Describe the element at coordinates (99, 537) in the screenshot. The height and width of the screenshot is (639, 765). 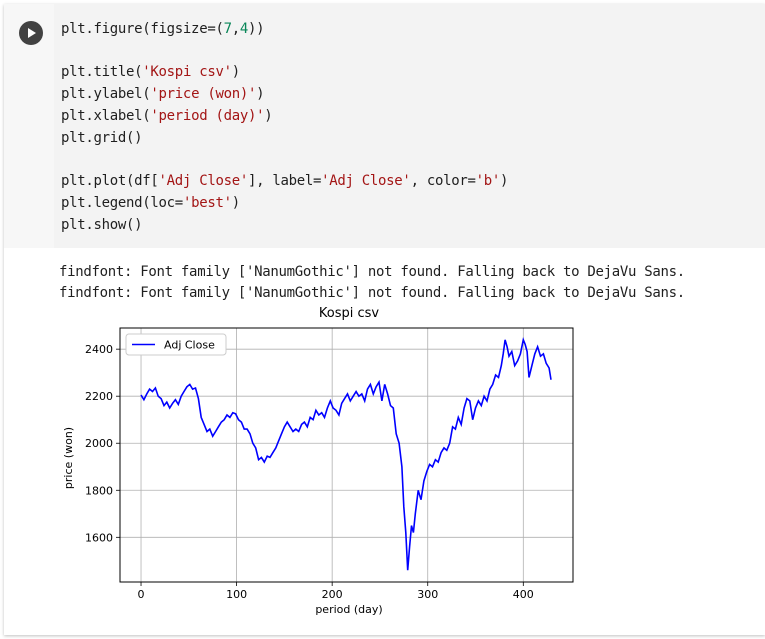
I see `y-tick-label: 1600` at that location.